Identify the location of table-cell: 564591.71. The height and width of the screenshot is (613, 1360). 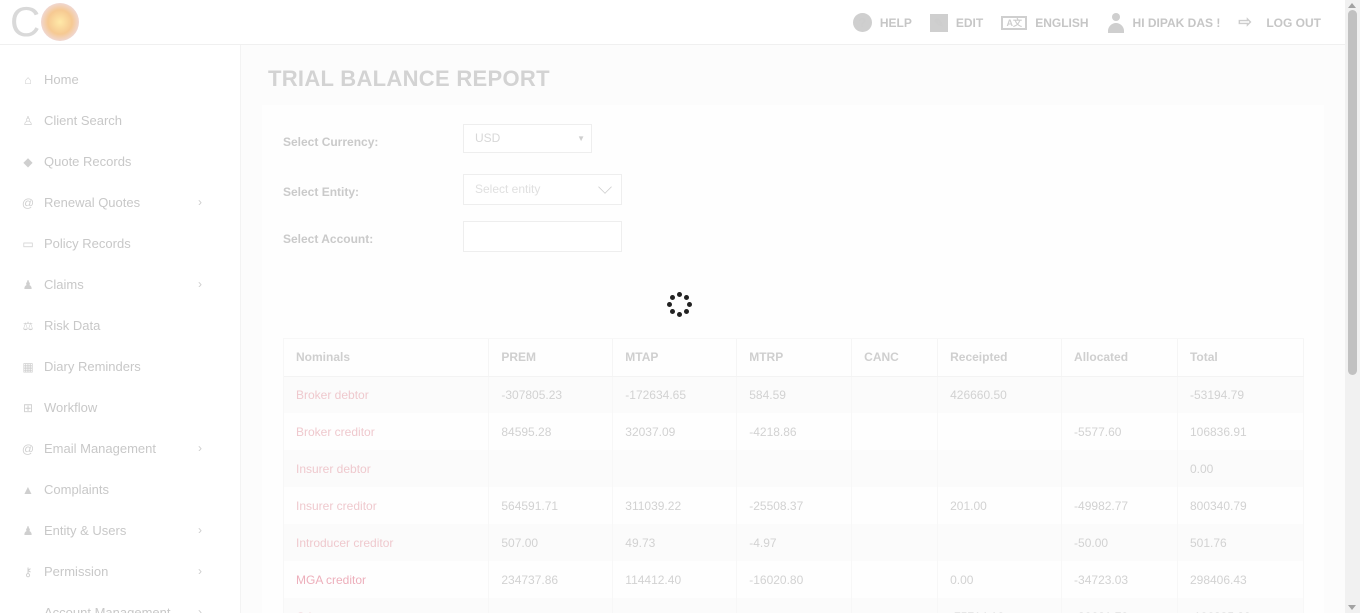
(551, 505).